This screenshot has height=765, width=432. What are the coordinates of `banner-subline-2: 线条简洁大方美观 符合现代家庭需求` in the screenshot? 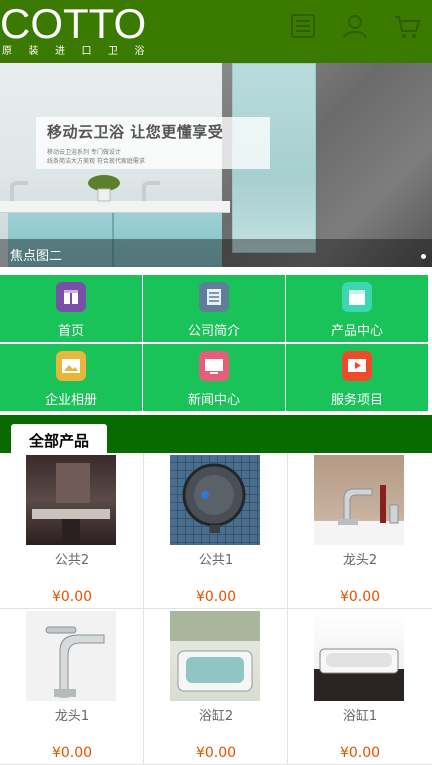 It's located at (96, 161).